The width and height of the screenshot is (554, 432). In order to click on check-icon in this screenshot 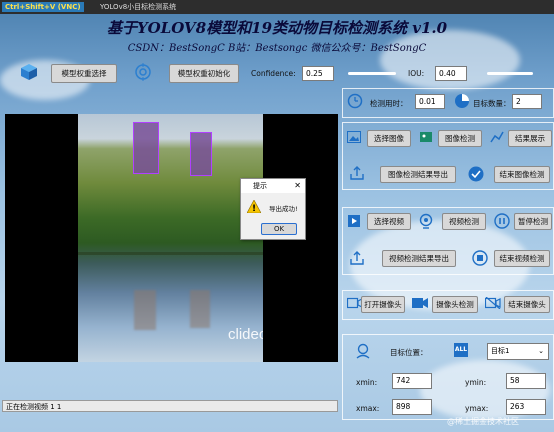, I will do `click(476, 174)`.